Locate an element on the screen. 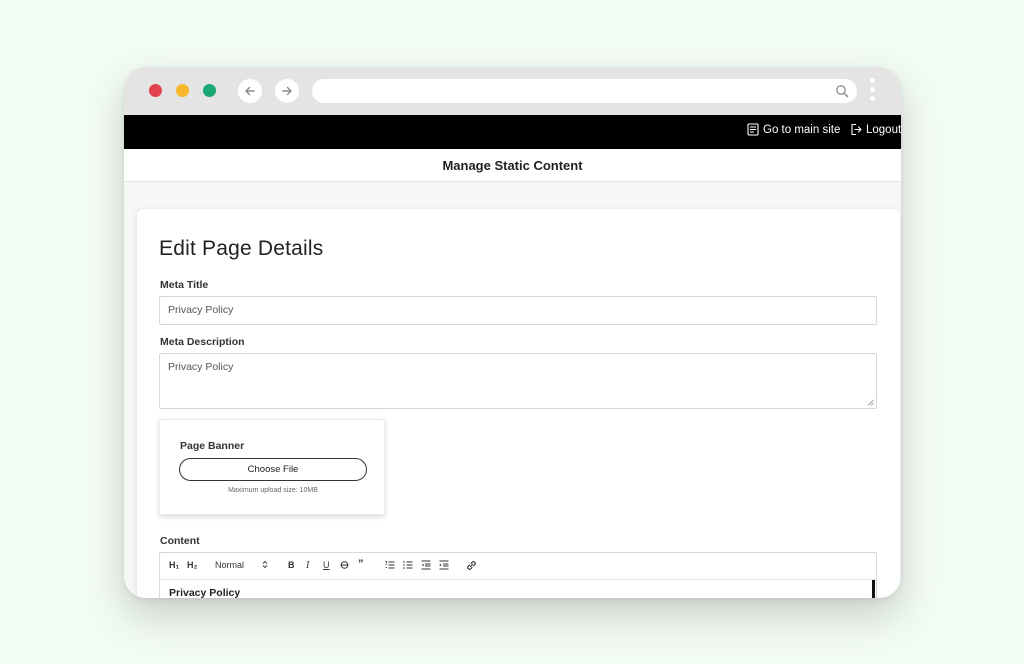 This screenshot has width=1024, height=664. resize-handle-icon is located at coordinates (870, 402).